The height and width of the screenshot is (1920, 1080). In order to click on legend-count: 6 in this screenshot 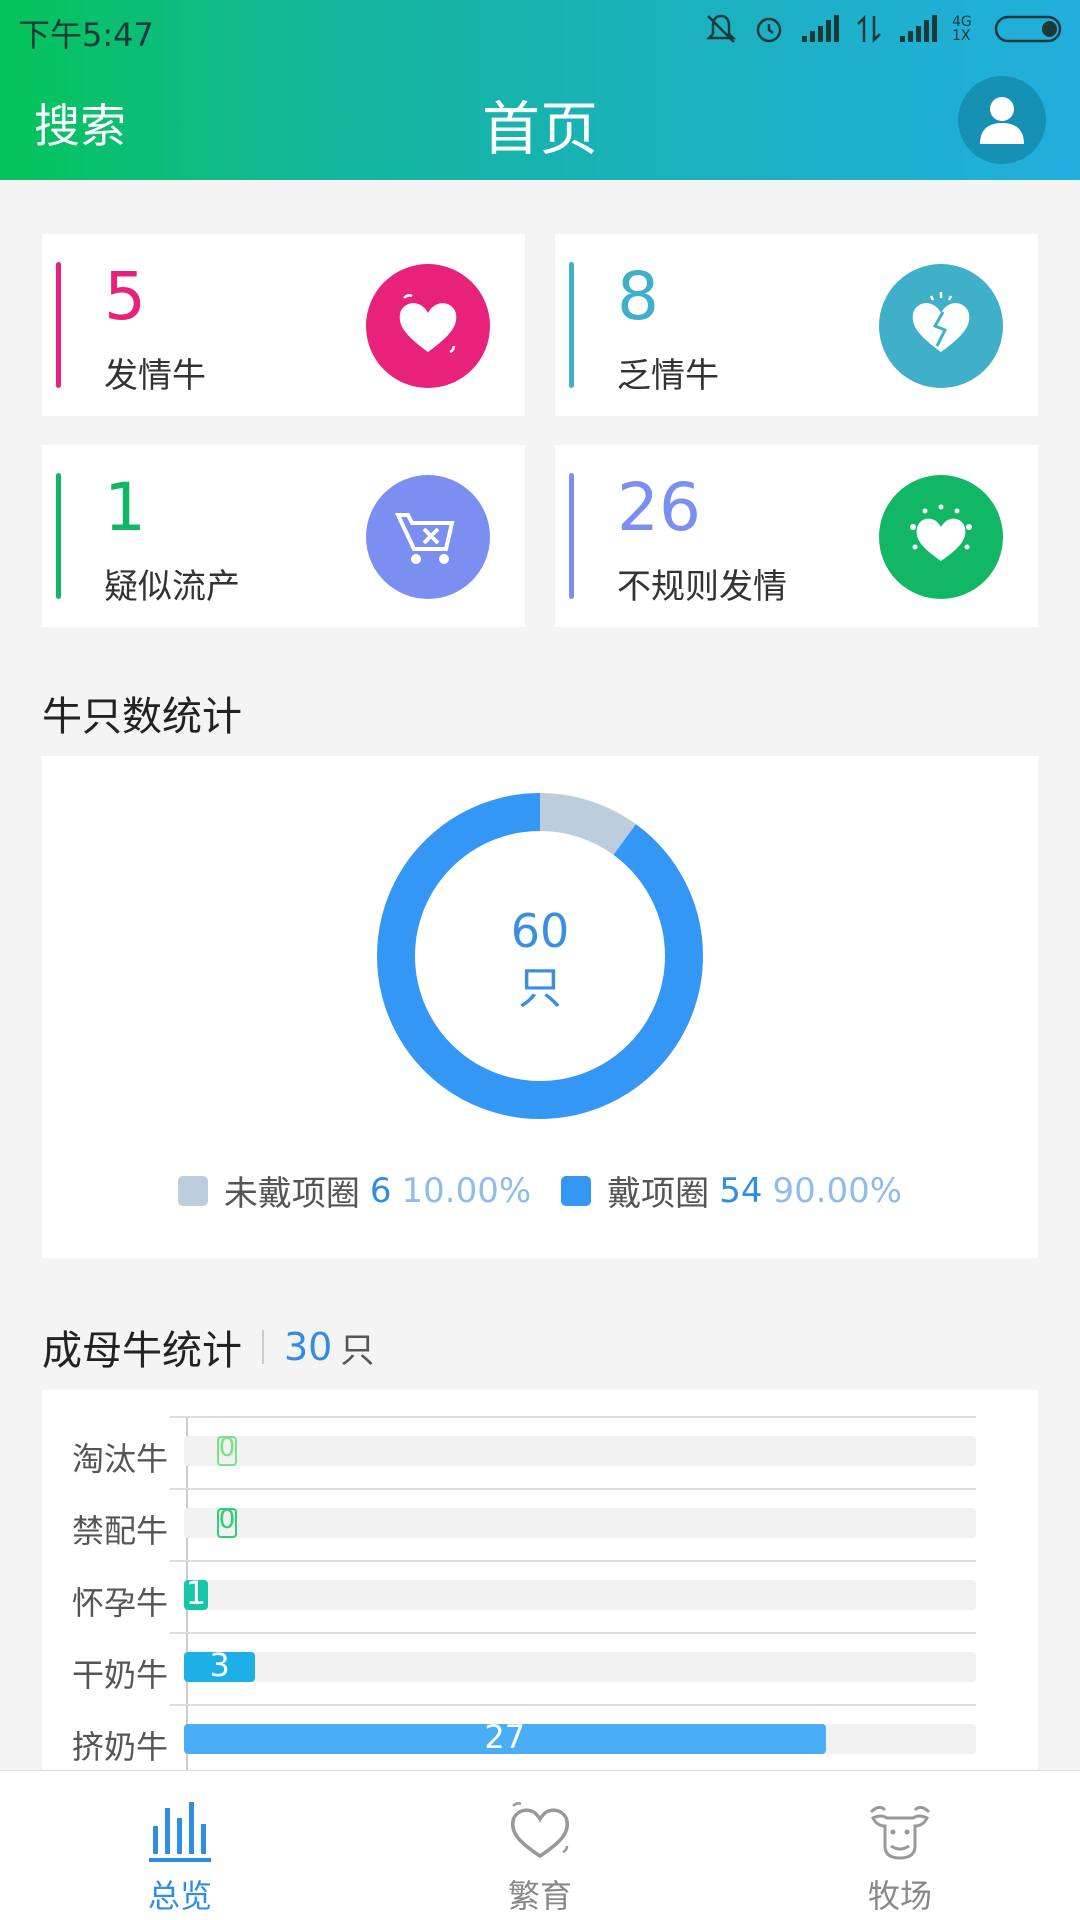, I will do `click(380, 1190)`.